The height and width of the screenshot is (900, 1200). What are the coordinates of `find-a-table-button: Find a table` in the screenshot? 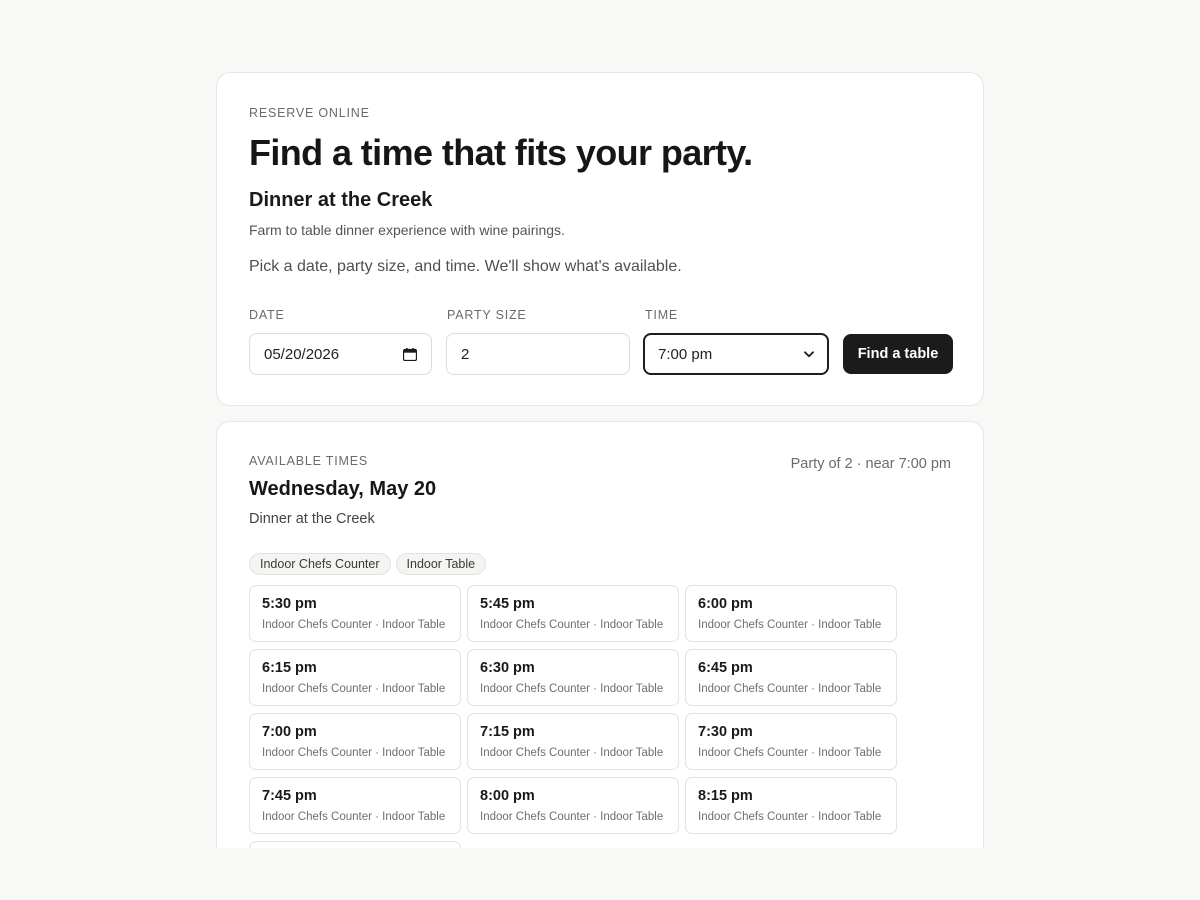 It's located at (898, 354).